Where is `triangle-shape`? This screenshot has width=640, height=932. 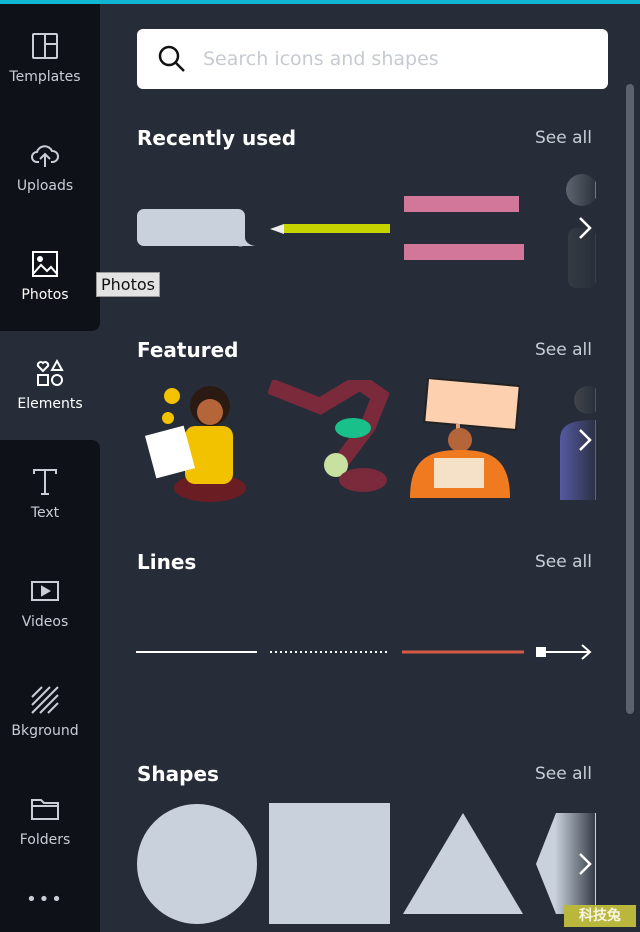
triangle-shape is located at coordinates (463, 863).